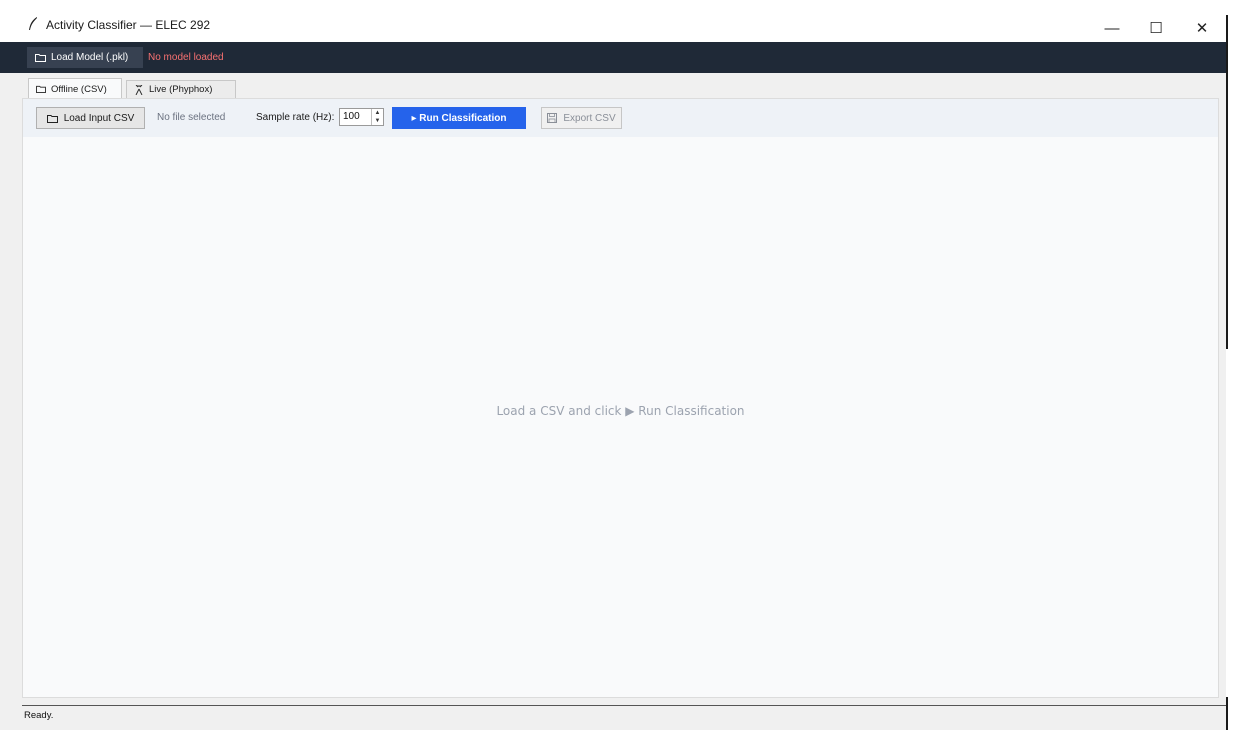 This screenshot has height=730, width=1254. Describe the element at coordinates (361, 117) in the screenshot. I see `sample-rate-spinbox: 100 ▲ ▼` at that location.